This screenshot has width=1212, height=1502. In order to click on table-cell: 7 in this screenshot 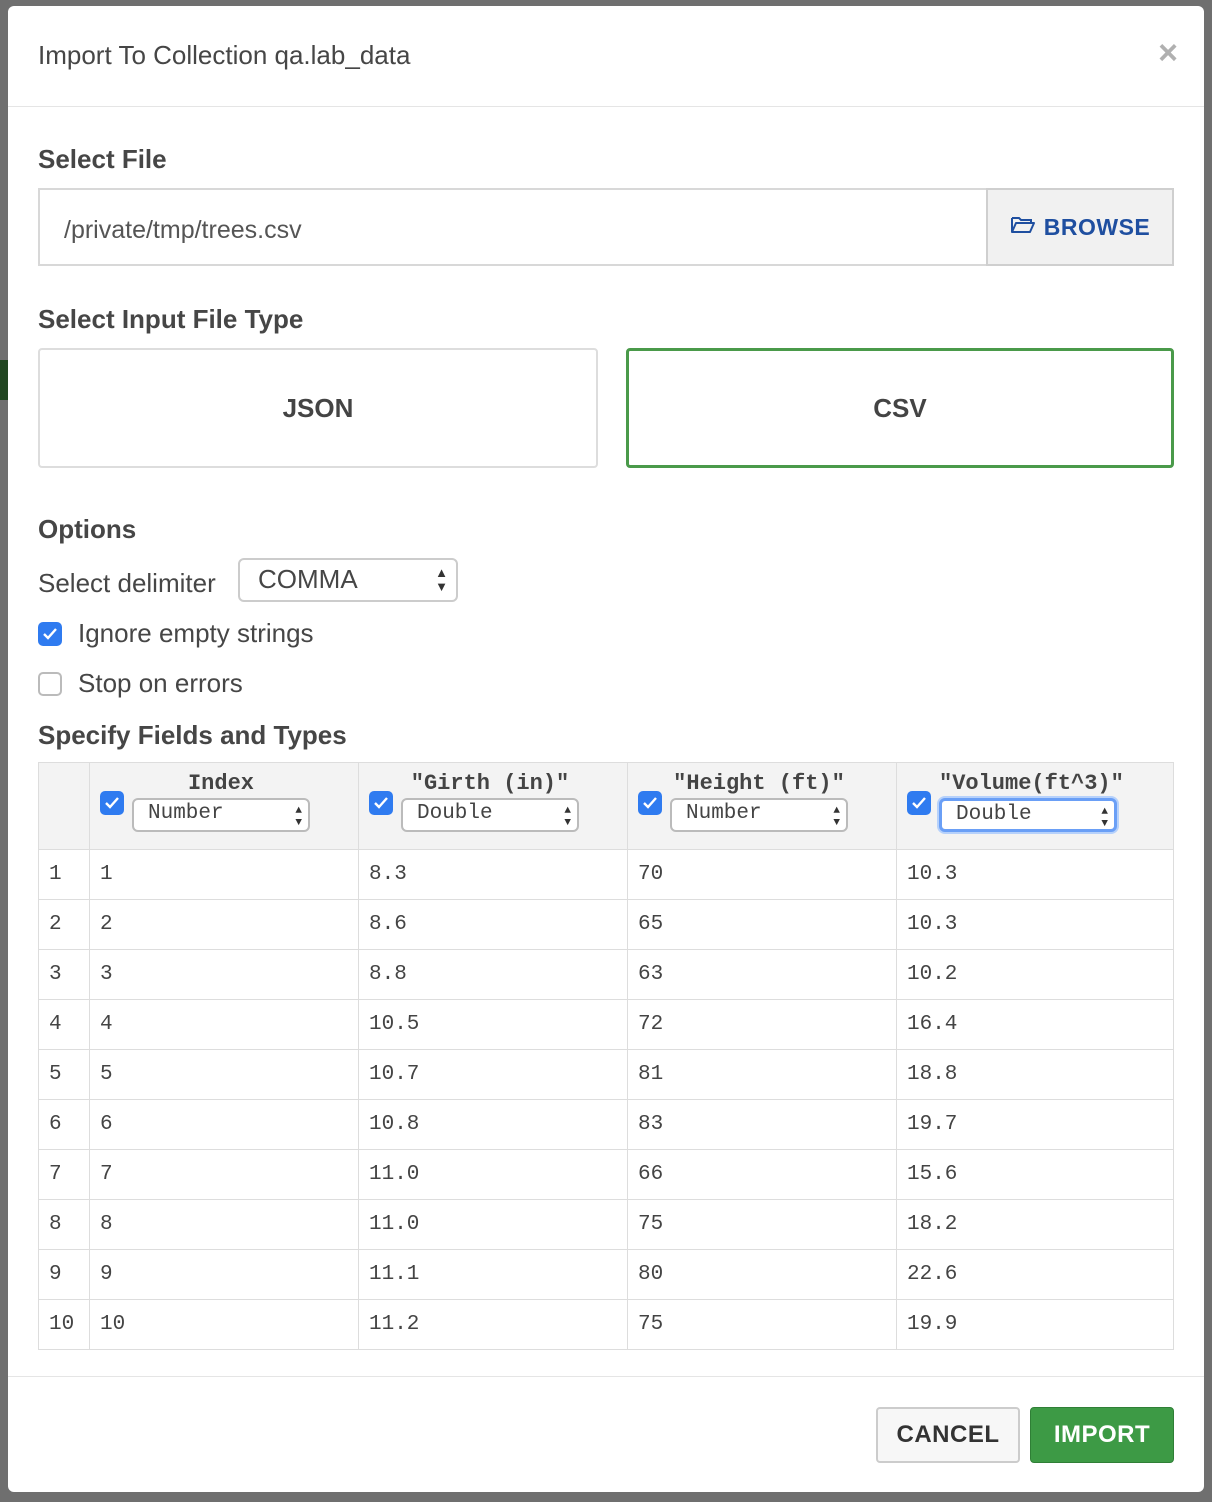, I will do `click(224, 1174)`.